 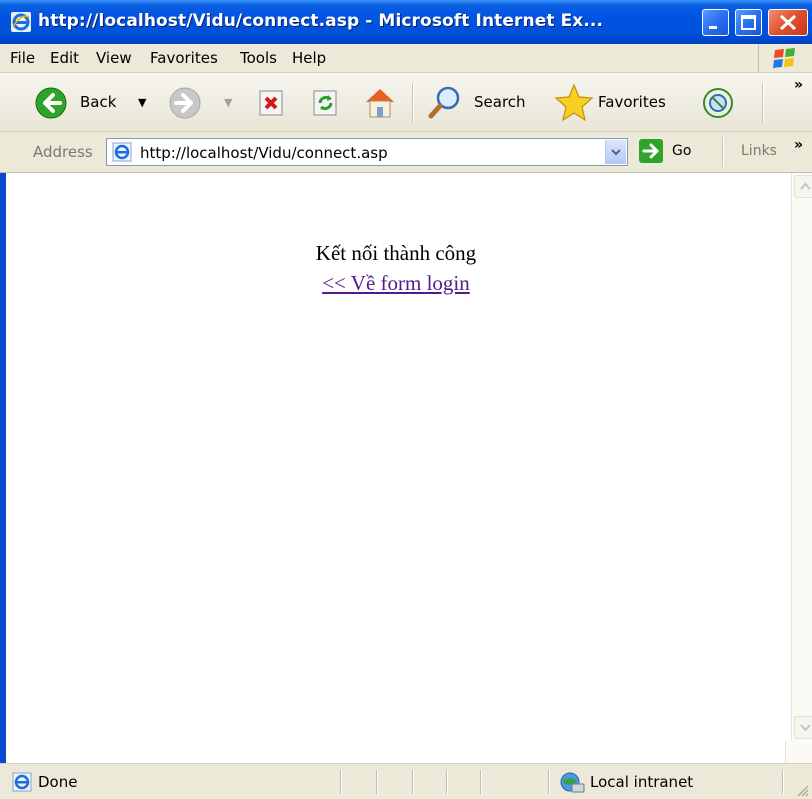 I want to click on menu-help: Help, so click(x=309, y=58).